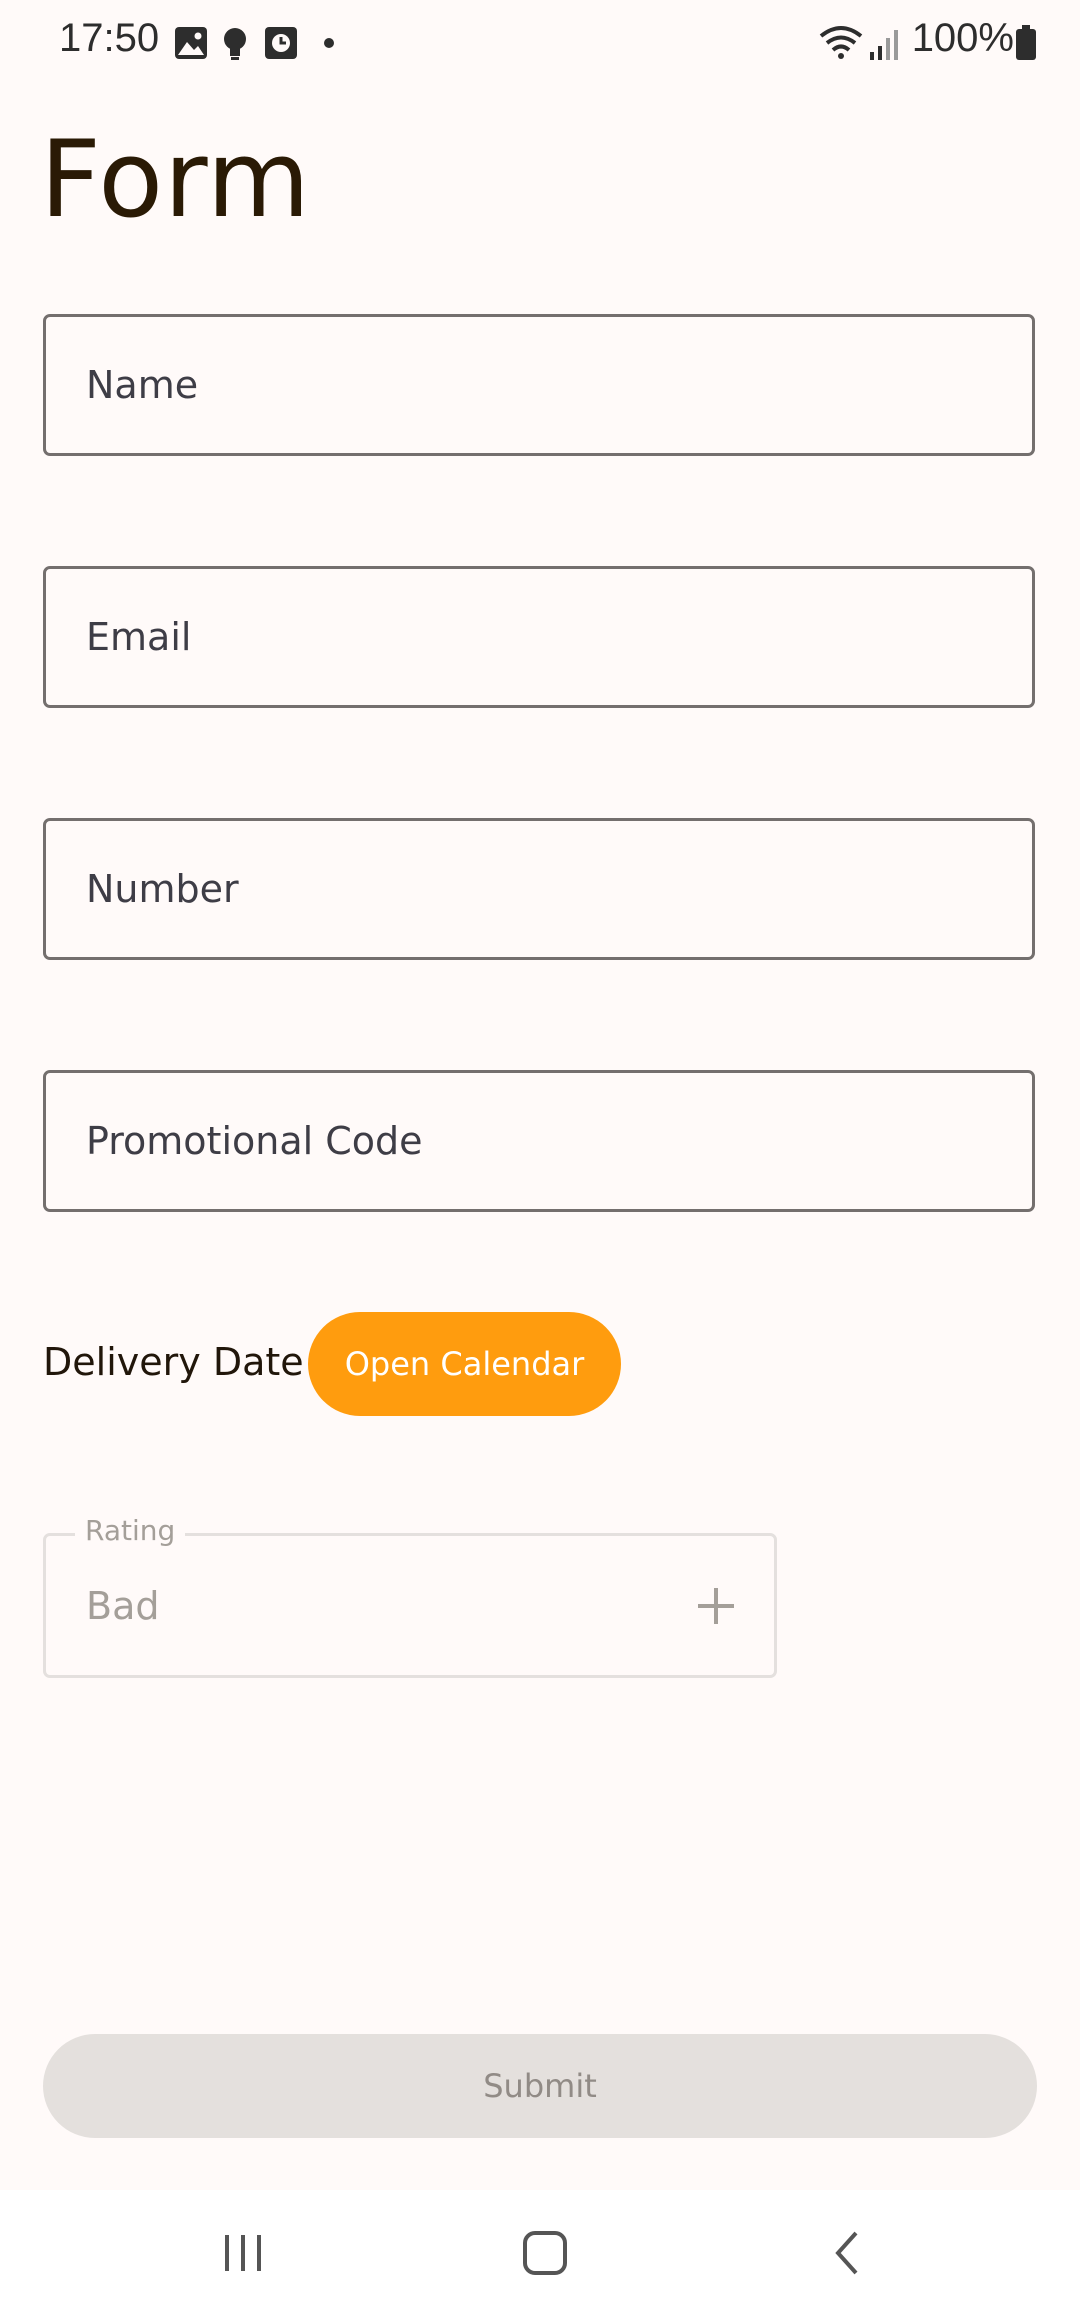 The height and width of the screenshot is (2316, 1080). Describe the element at coordinates (173, 1362) in the screenshot. I see `delivery-date-label: Delivery Date` at that location.